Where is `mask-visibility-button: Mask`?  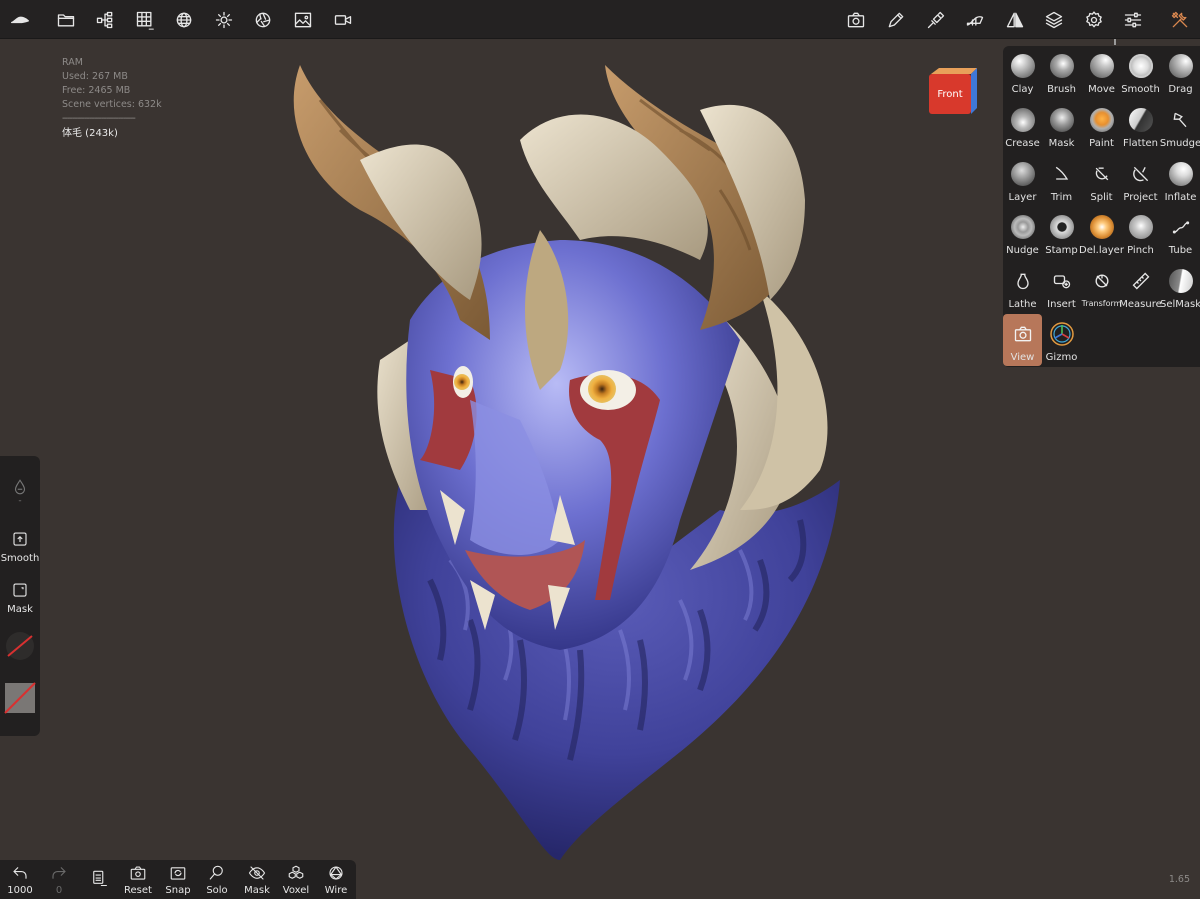
mask-visibility-button: Mask is located at coordinates (257, 880).